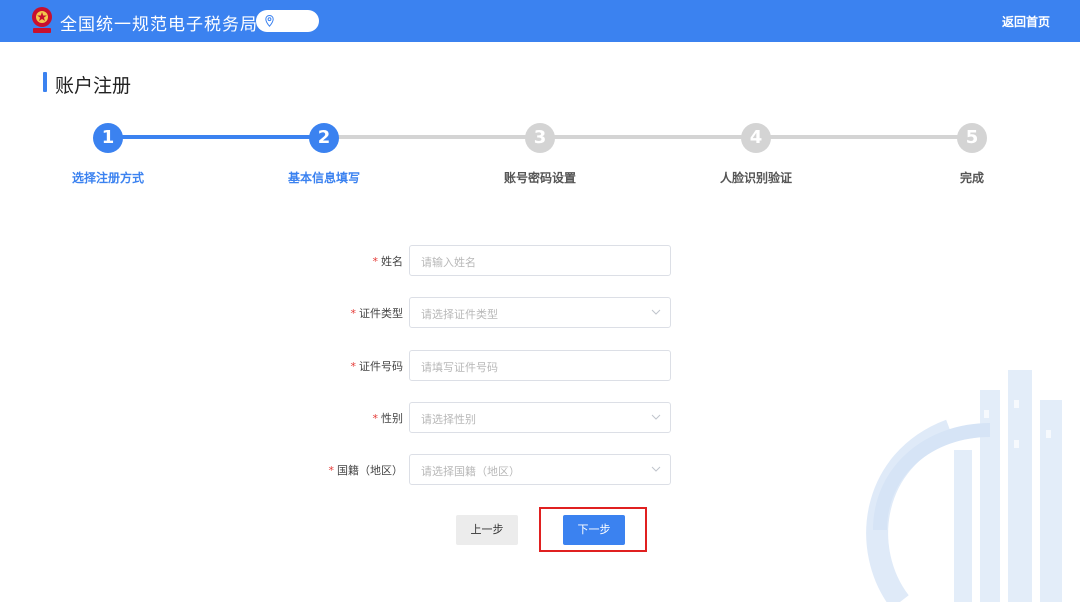 The image size is (1080, 602). What do you see at coordinates (377, 313) in the screenshot?
I see `id-type-label: * 证件类型` at bounding box center [377, 313].